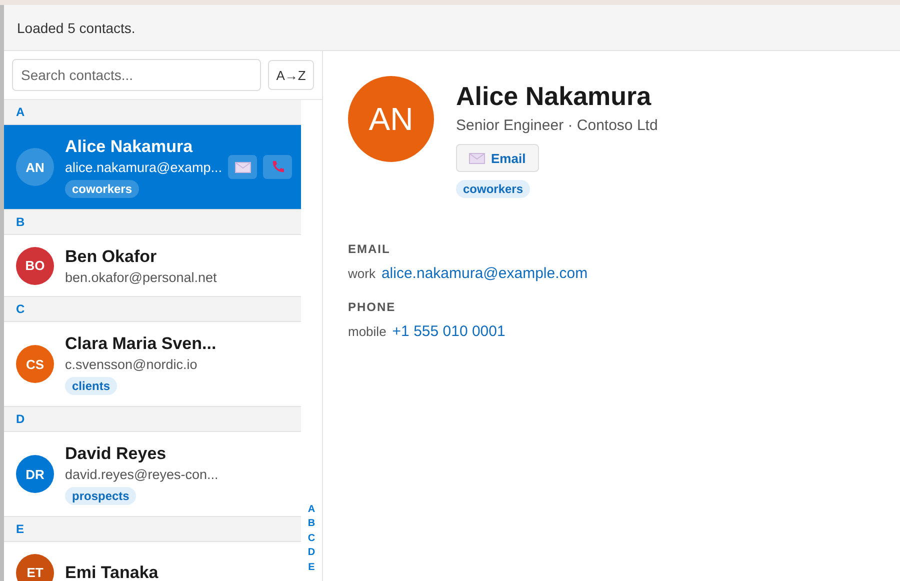 The height and width of the screenshot is (581, 900). Describe the element at coordinates (111, 256) in the screenshot. I see `contact-name: Ben Okafor` at that location.